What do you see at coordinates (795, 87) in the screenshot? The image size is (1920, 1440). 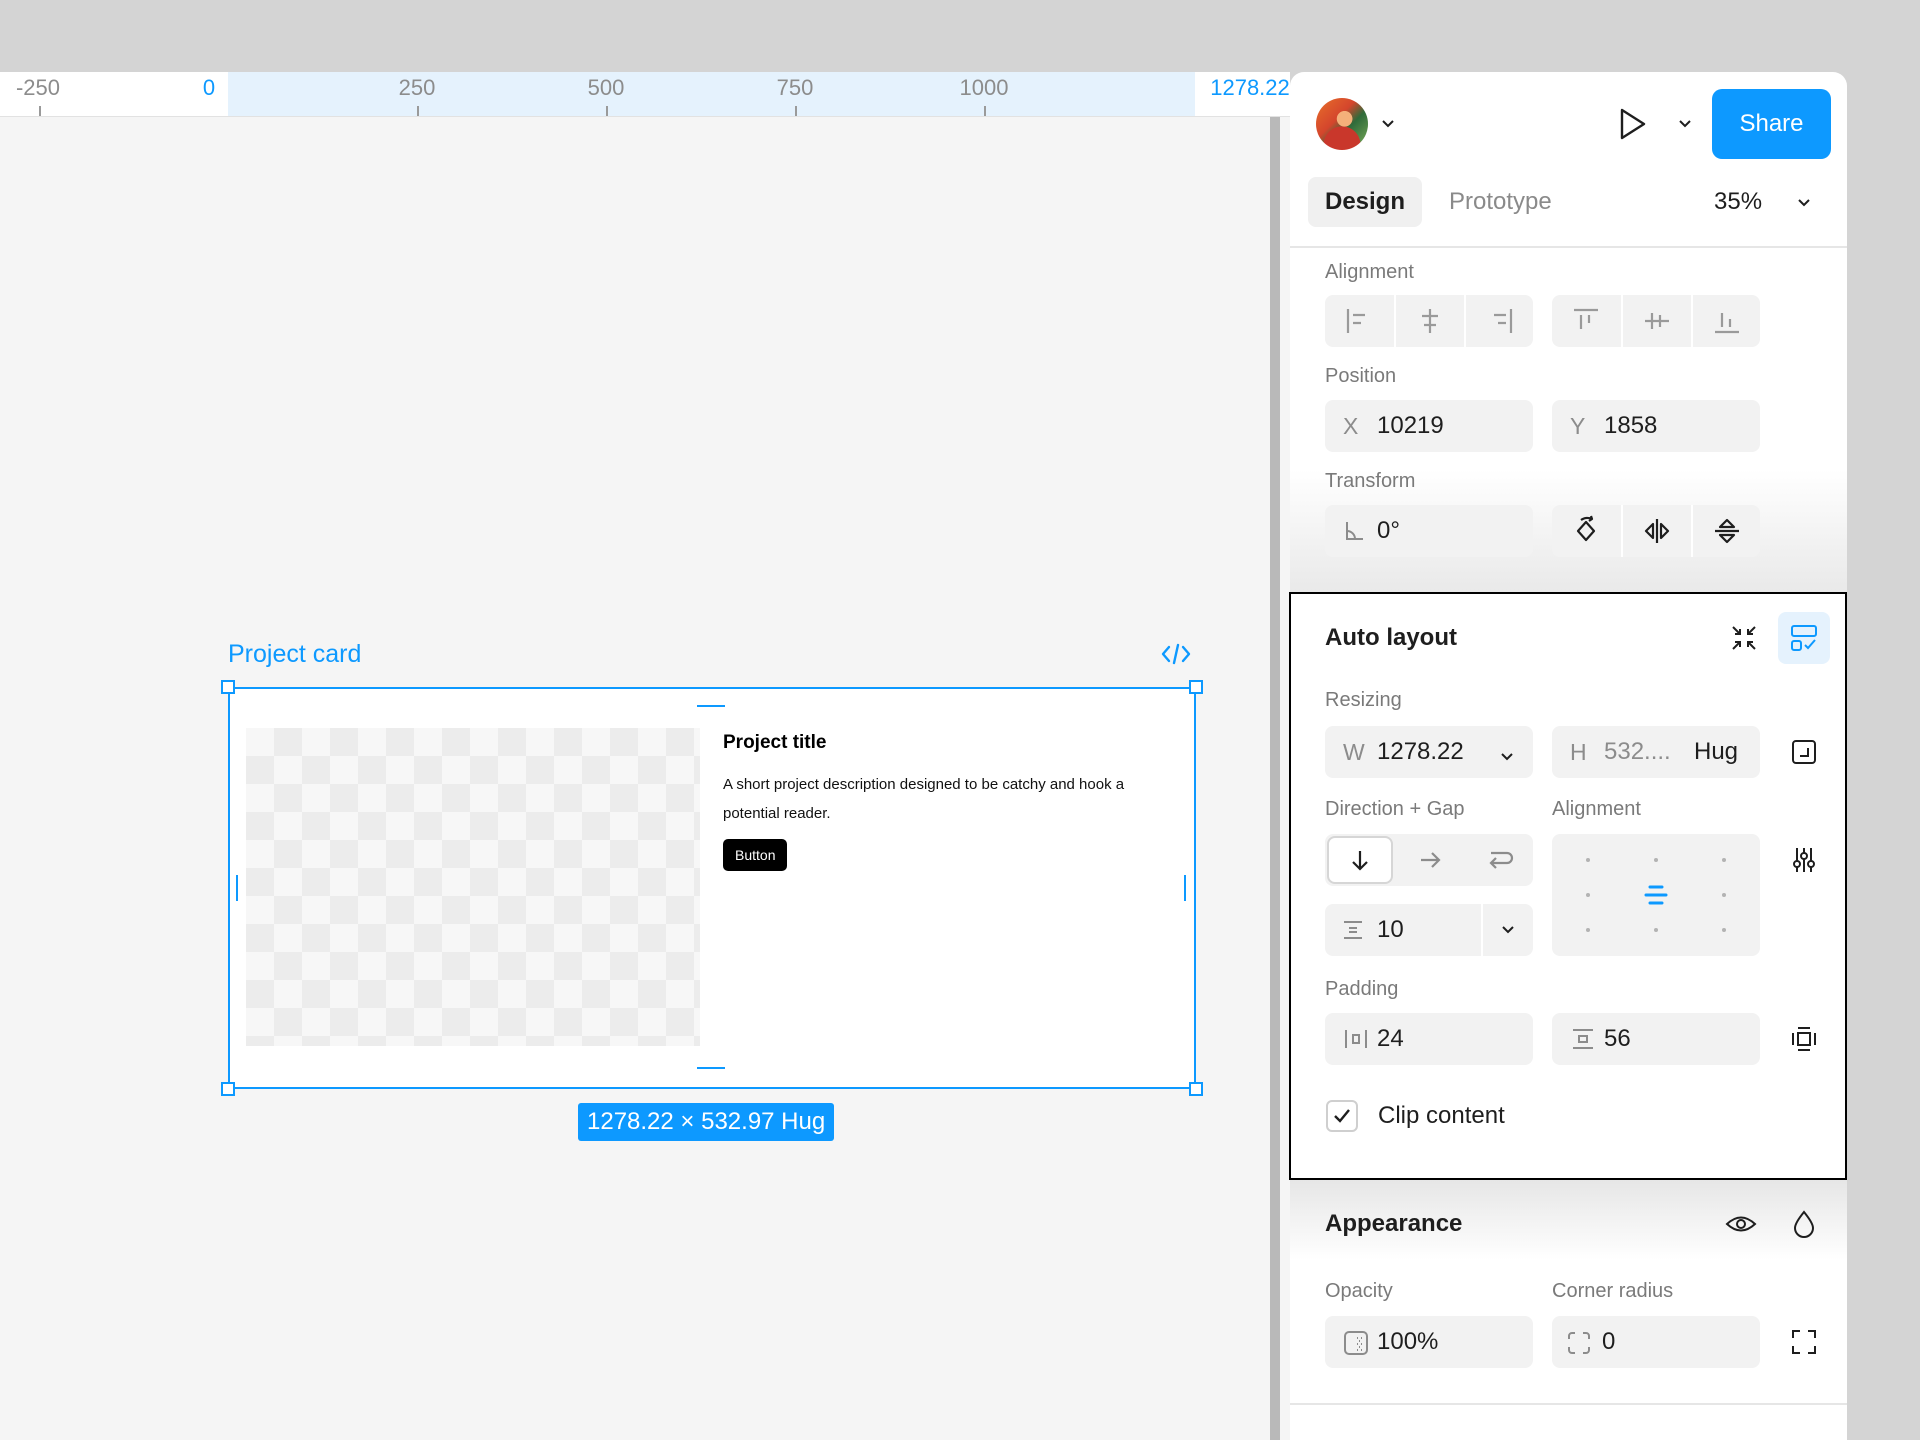 I see `ruler-label: 750` at bounding box center [795, 87].